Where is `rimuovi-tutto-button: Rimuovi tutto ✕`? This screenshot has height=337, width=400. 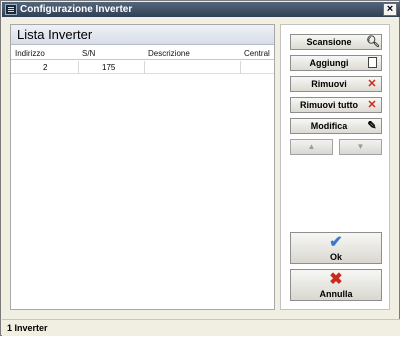 rimuovi-tutto-button: Rimuovi tutto ✕ is located at coordinates (336, 105).